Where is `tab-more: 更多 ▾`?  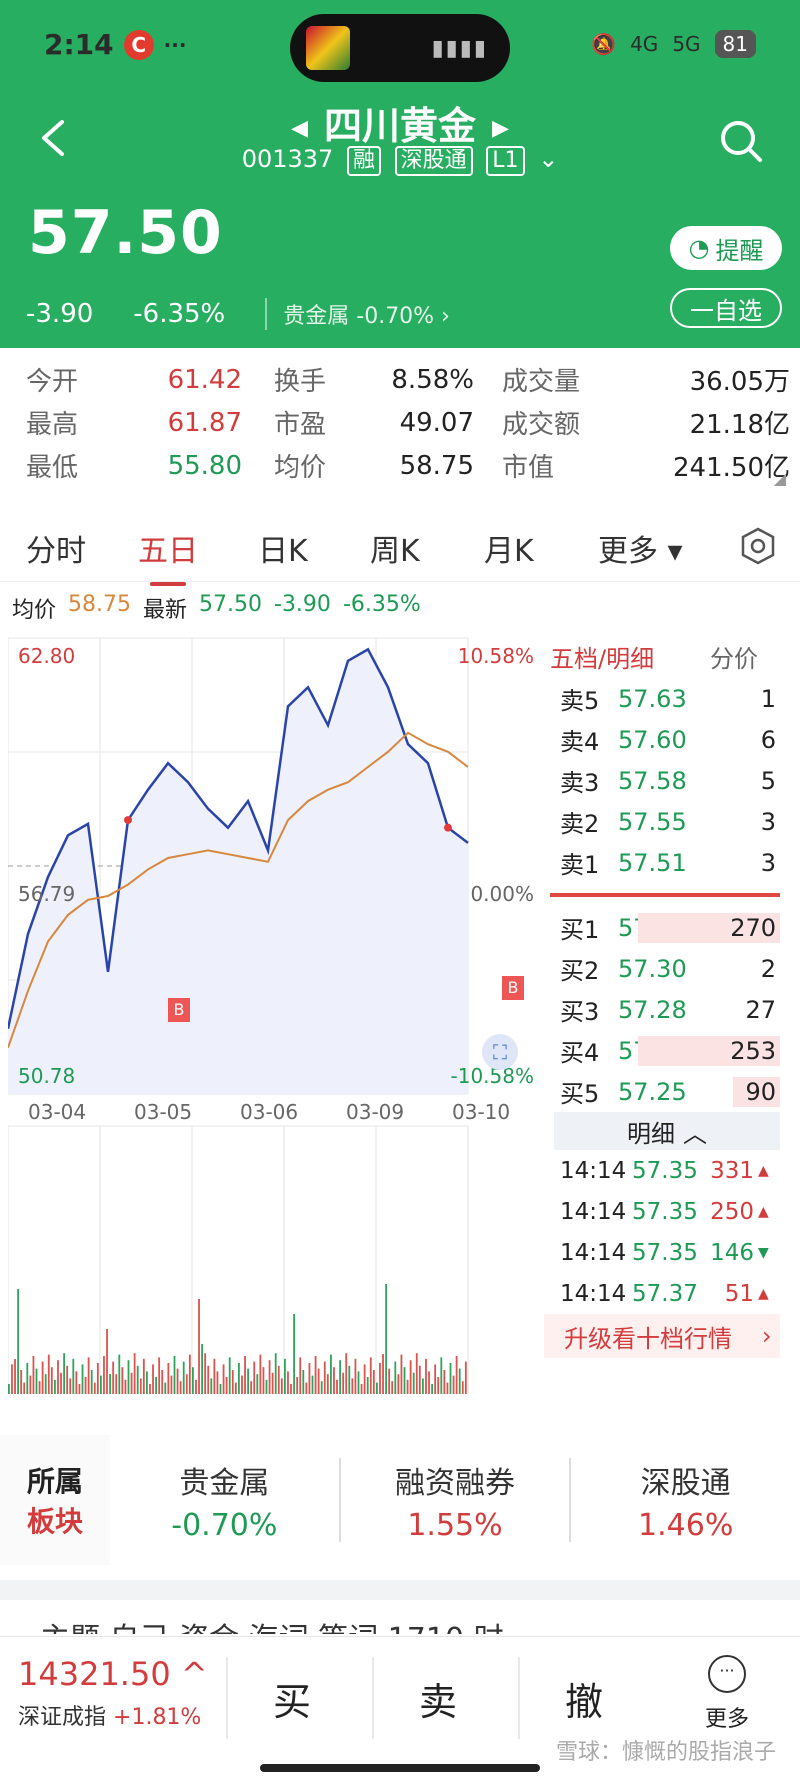
tab-more: 更多 ▾ is located at coordinates (640, 548).